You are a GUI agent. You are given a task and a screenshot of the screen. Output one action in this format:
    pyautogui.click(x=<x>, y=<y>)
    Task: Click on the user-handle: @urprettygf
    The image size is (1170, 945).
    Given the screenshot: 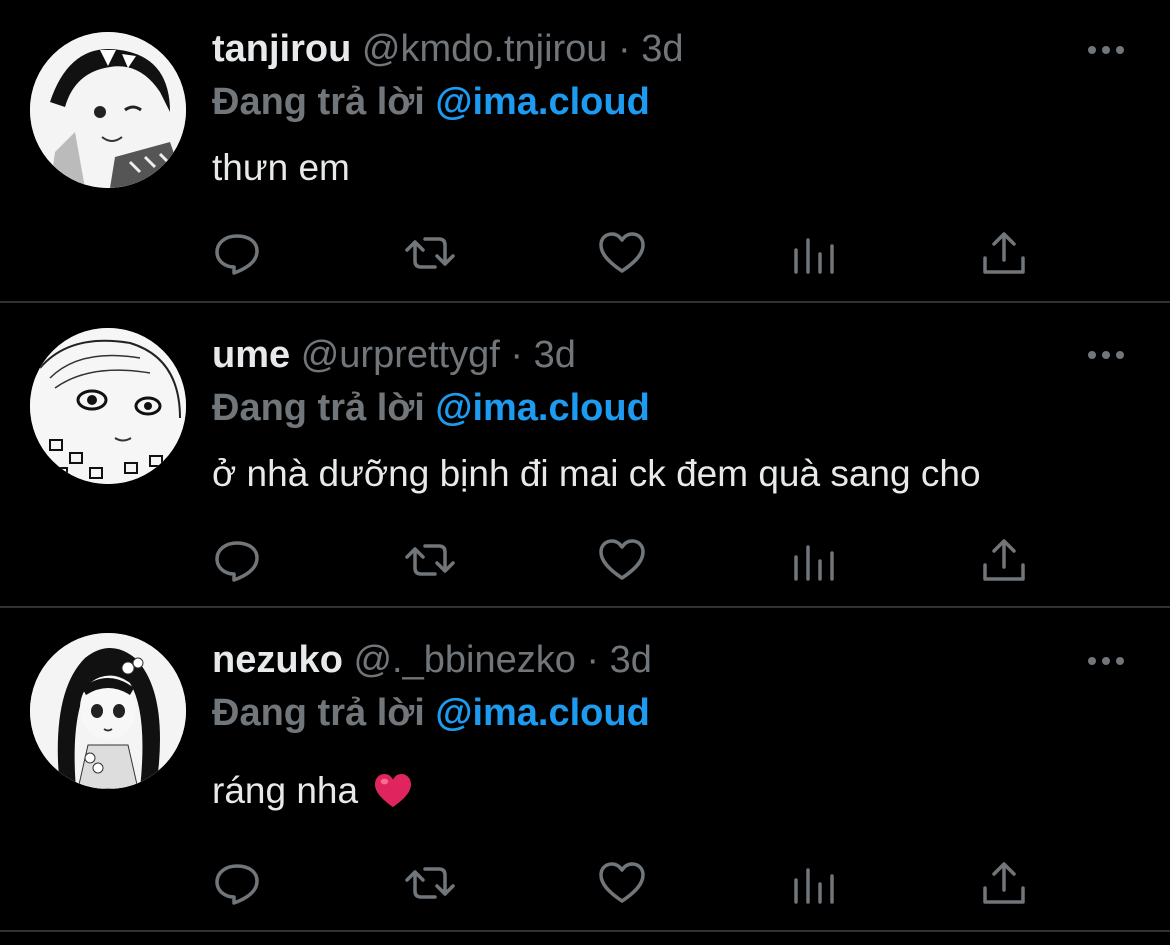 What is the action you would take?
    pyautogui.click(x=400, y=355)
    